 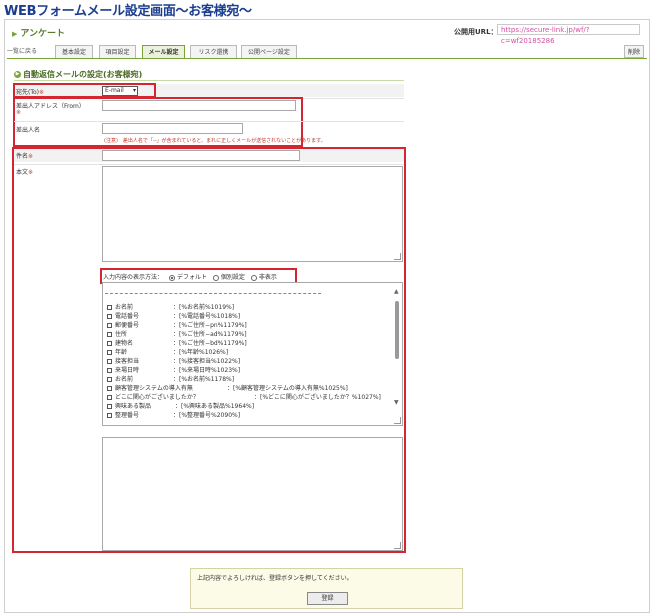 What do you see at coordinates (252, 214) in the screenshot?
I see `body-textarea` at bounding box center [252, 214].